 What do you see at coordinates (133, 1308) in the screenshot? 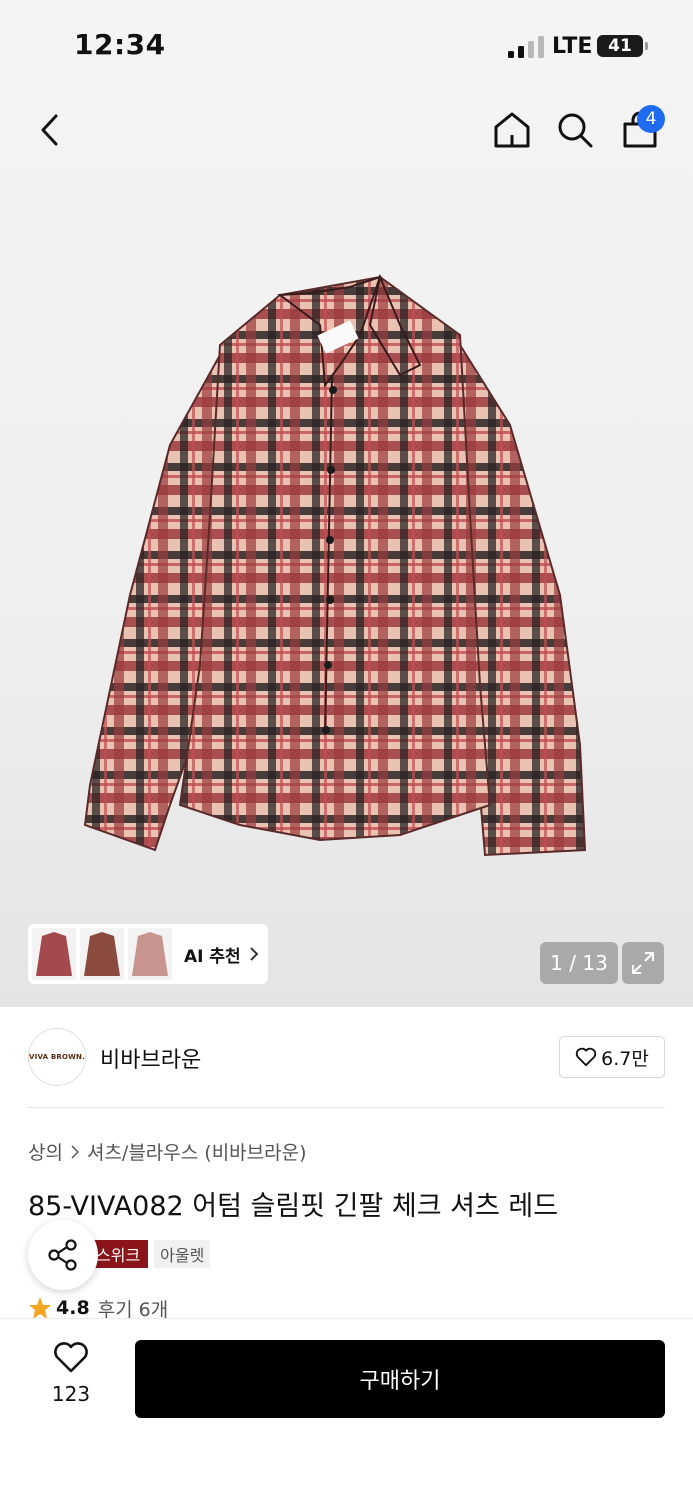
I see `review-count: 후기 6개` at bounding box center [133, 1308].